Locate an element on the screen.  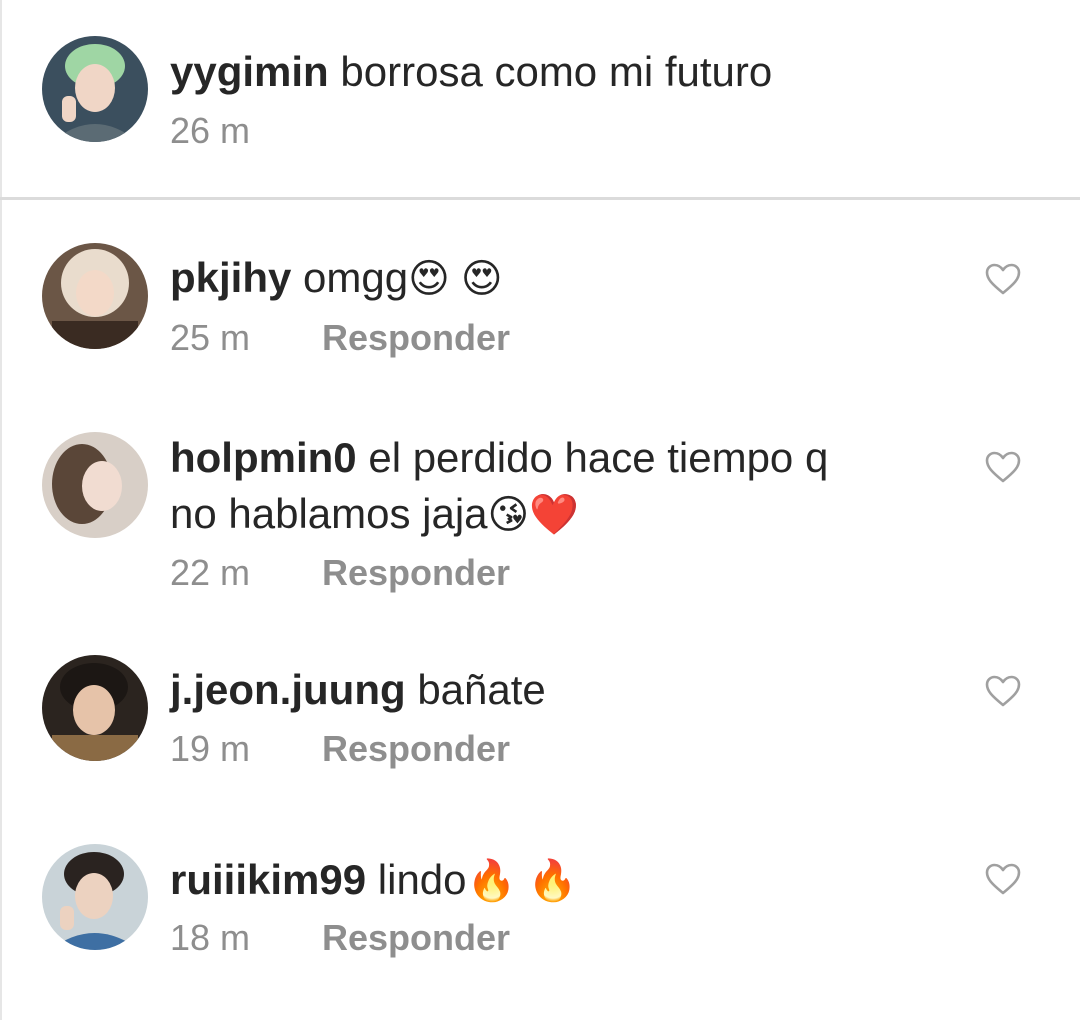
comment-emoji: 😘❤️ is located at coordinates (533, 515).